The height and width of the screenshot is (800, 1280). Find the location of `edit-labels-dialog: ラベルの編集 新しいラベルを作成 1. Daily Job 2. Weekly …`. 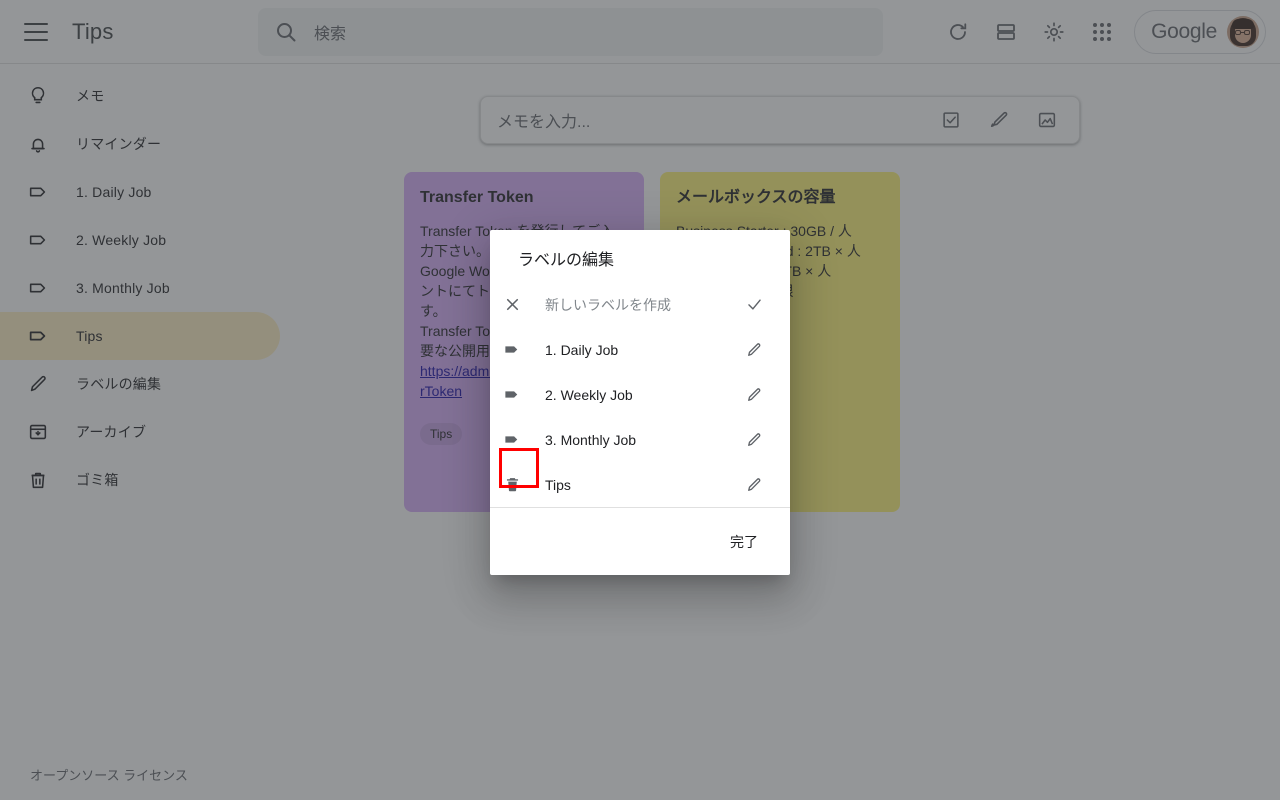

edit-labels-dialog: ラベルの編集 新しいラベルを作成 1. Daily Job 2. Weekly … is located at coordinates (640, 402).